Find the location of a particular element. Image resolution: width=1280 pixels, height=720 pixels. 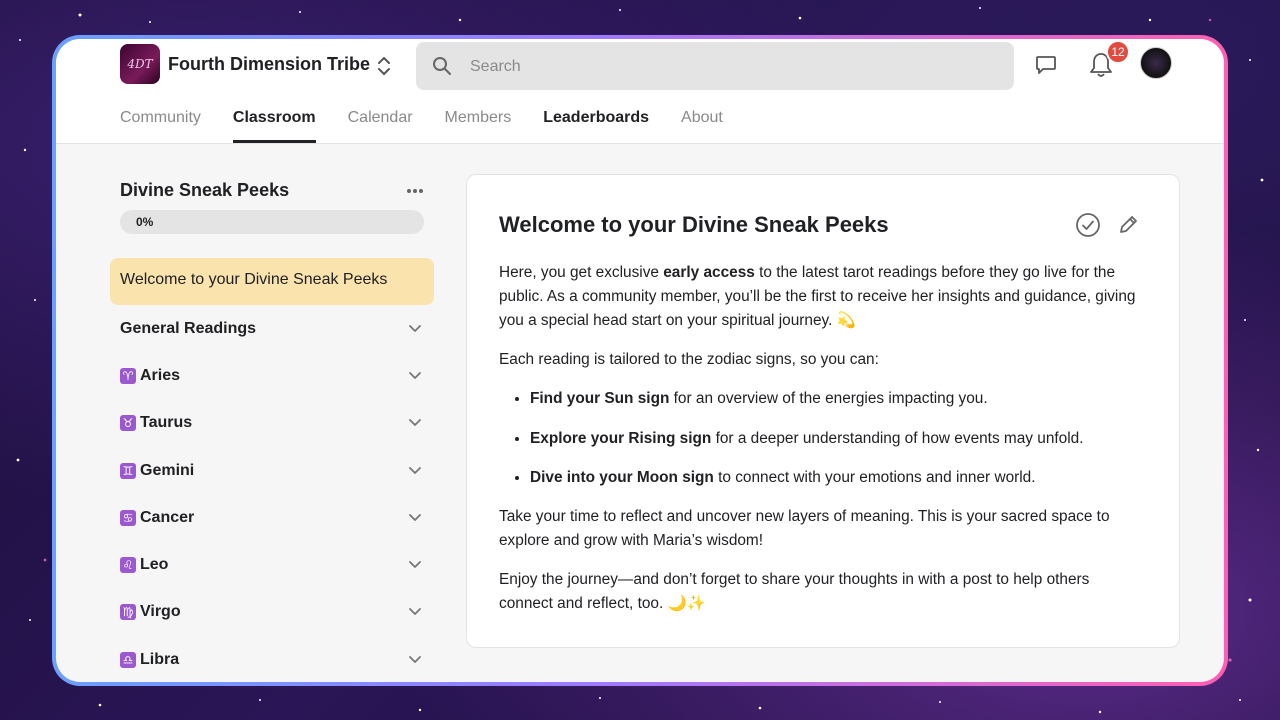

section-aries: ♈ Aries is located at coordinates (273, 376).